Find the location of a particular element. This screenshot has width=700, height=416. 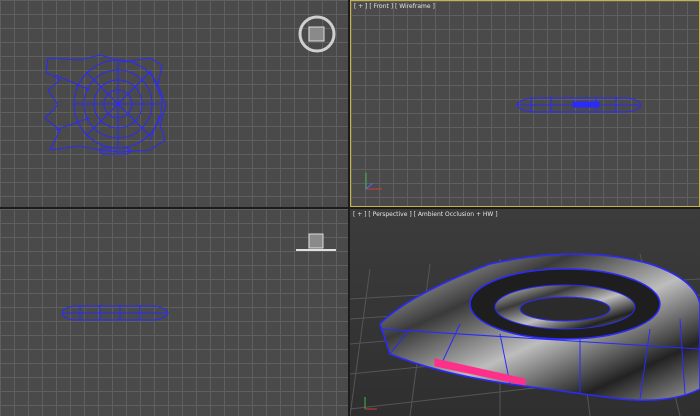

front-wireframe is located at coordinates (503, 143).